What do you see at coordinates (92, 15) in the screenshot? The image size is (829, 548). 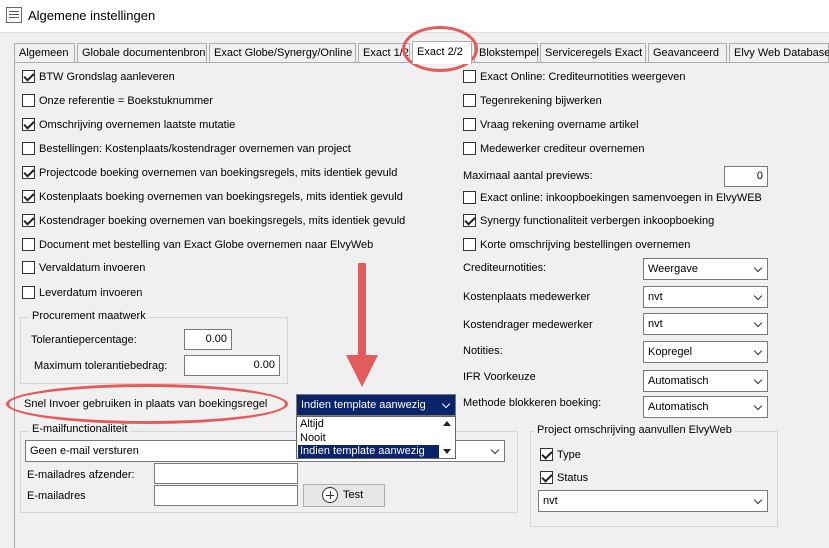 I see `window-title: Algemene instellingen` at bounding box center [92, 15].